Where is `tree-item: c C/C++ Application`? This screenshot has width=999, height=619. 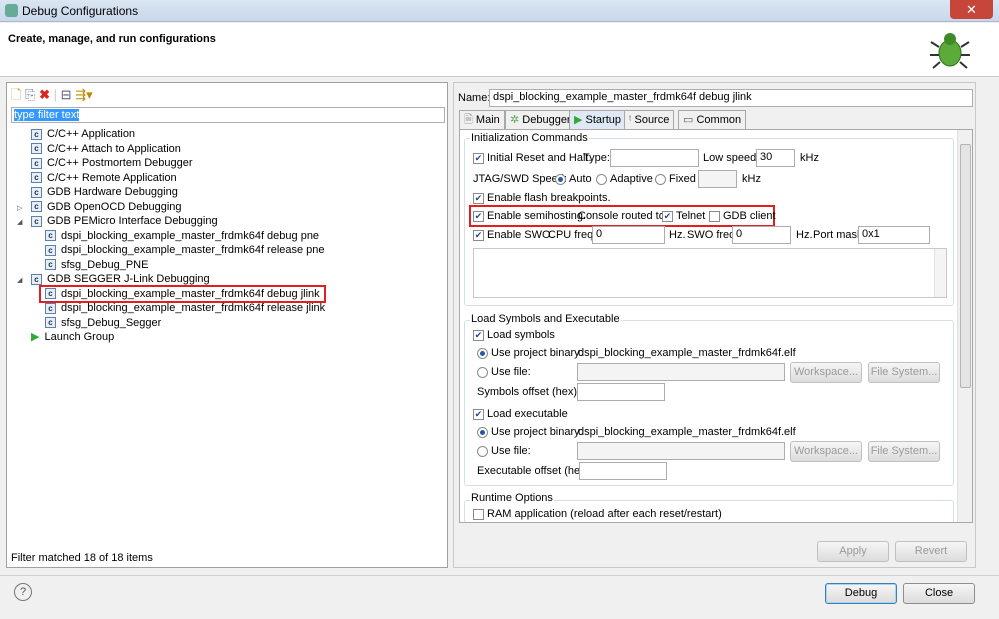 tree-item: c C/C++ Application is located at coordinates (76, 134).